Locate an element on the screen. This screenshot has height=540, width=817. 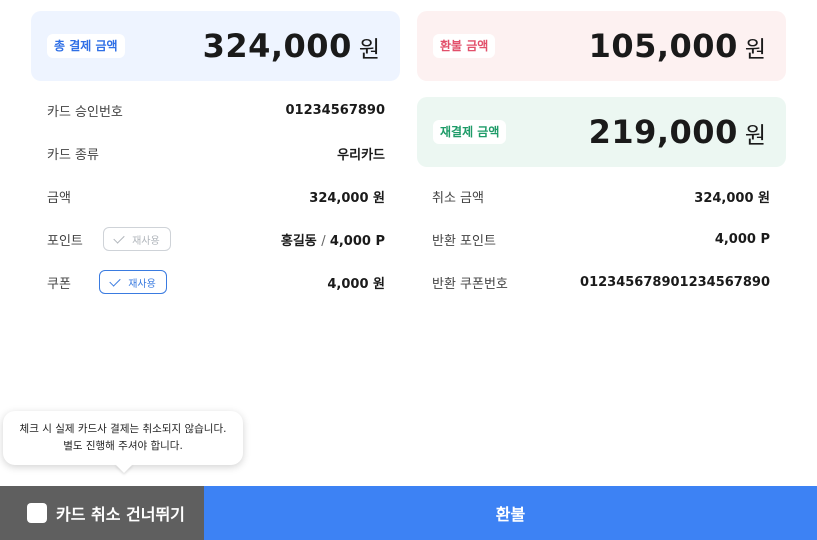
approval-number-row: 카드 승인번호 01234567890 is located at coordinates (216, 110).